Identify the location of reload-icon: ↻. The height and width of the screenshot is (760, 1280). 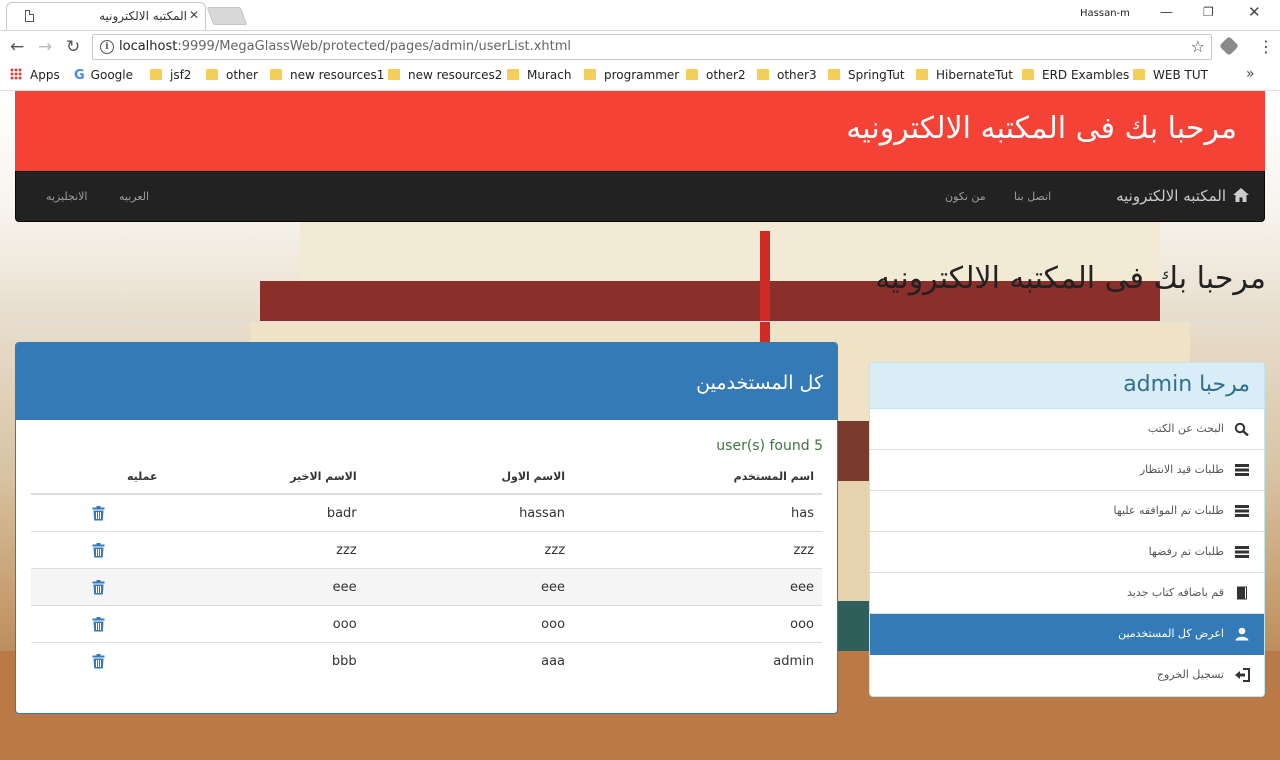
(73, 47).